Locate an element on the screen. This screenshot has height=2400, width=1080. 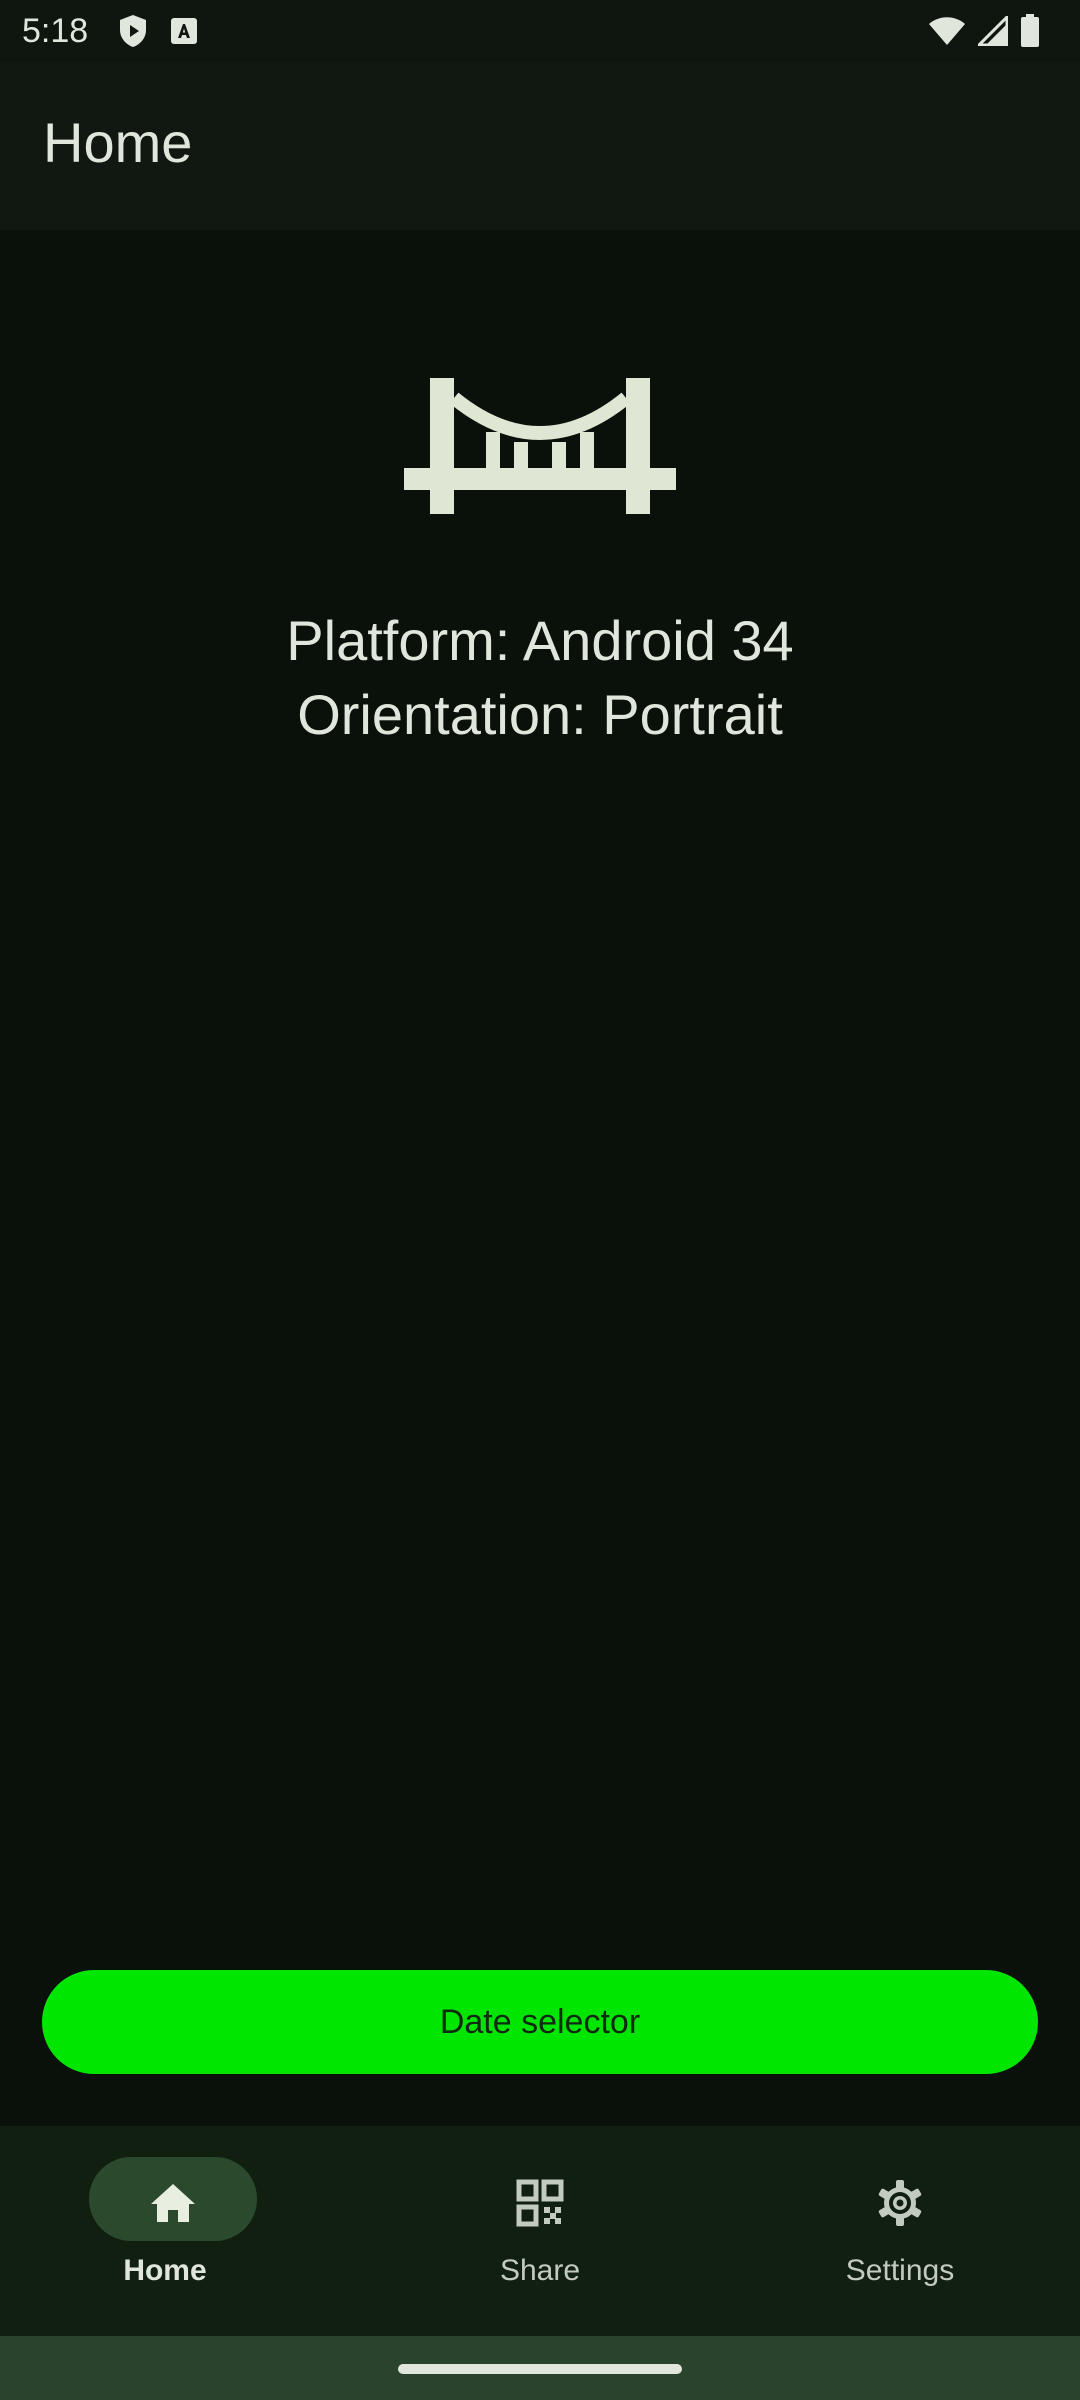
app-bar: Home is located at coordinates (540, 146).